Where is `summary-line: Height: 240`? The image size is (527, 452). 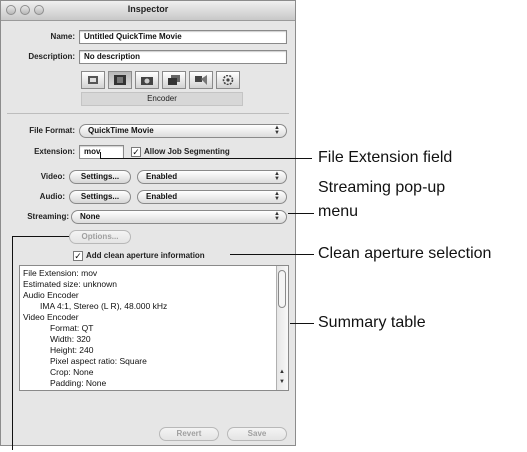
summary-line: Height: 240 is located at coordinates (72, 350).